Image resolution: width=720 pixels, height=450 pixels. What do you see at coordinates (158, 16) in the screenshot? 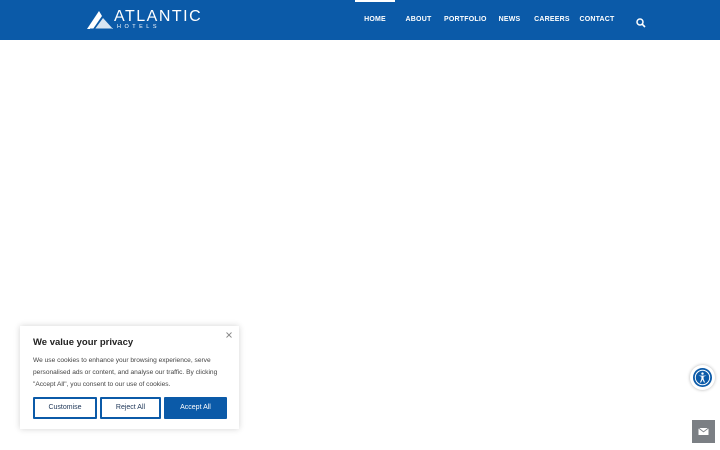
I see `brand-name: ATLANTIC` at bounding box center [158, 16].